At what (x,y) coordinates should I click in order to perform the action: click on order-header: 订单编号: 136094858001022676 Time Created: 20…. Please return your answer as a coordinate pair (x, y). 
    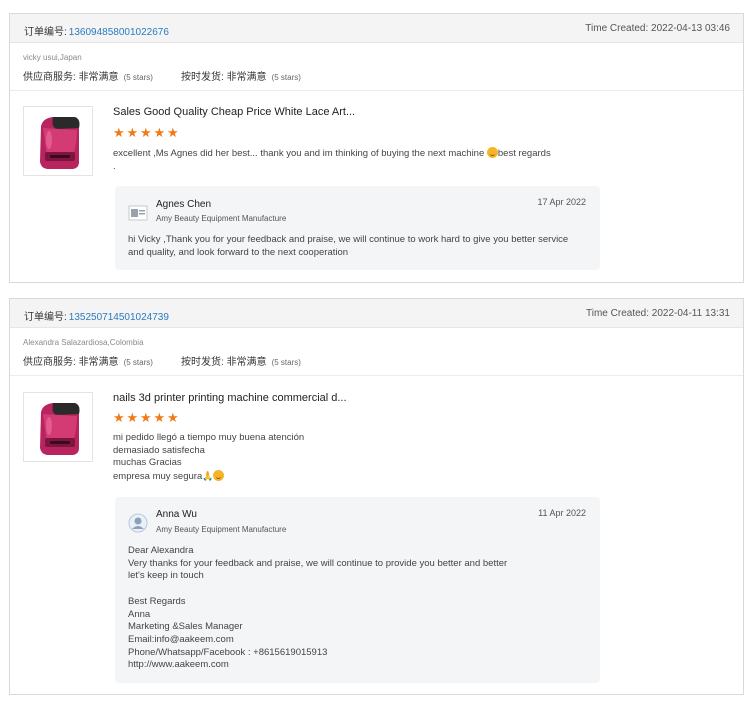
    Looking at the image, I should click on (376, 28).